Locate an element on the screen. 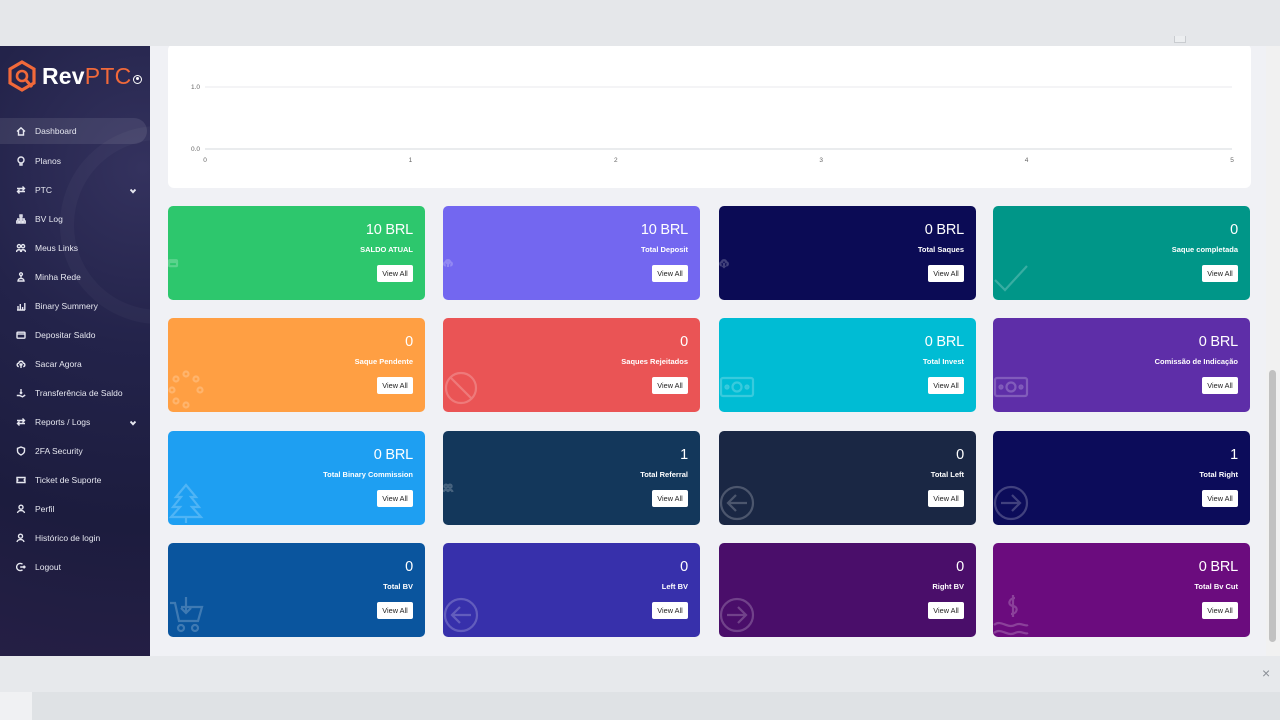  sidebar-item-ticket-de-suporte: Ticket de Suporte is located at coordinates (75, 479).